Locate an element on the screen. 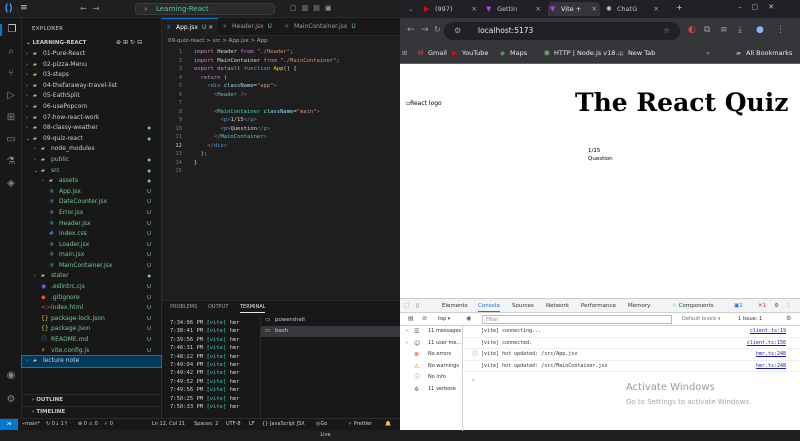  bookmark-all: ▰ All Bookmarks is located at coordinates (764, 53).